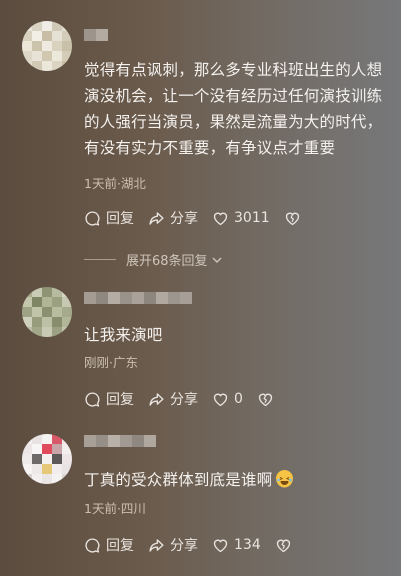 The width and height of the screenshot is (401, 576). Describe the element at coordinates (252, 218) in the screenshot. I see `like-count: 3011` at that location.